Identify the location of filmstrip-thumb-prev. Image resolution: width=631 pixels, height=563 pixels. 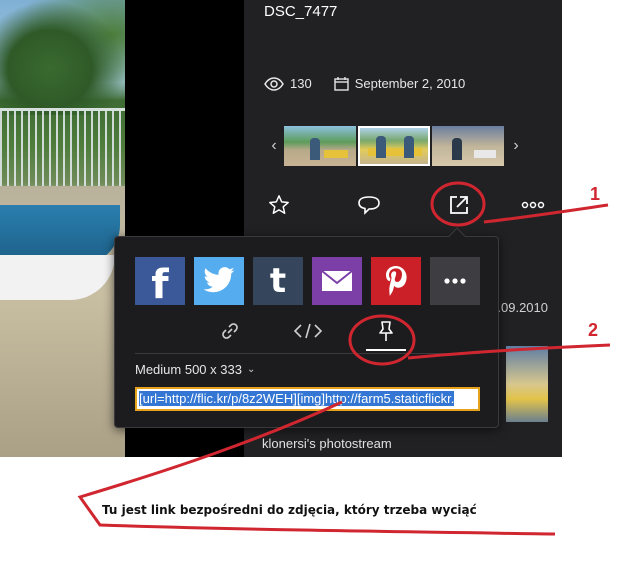
(320, 146).